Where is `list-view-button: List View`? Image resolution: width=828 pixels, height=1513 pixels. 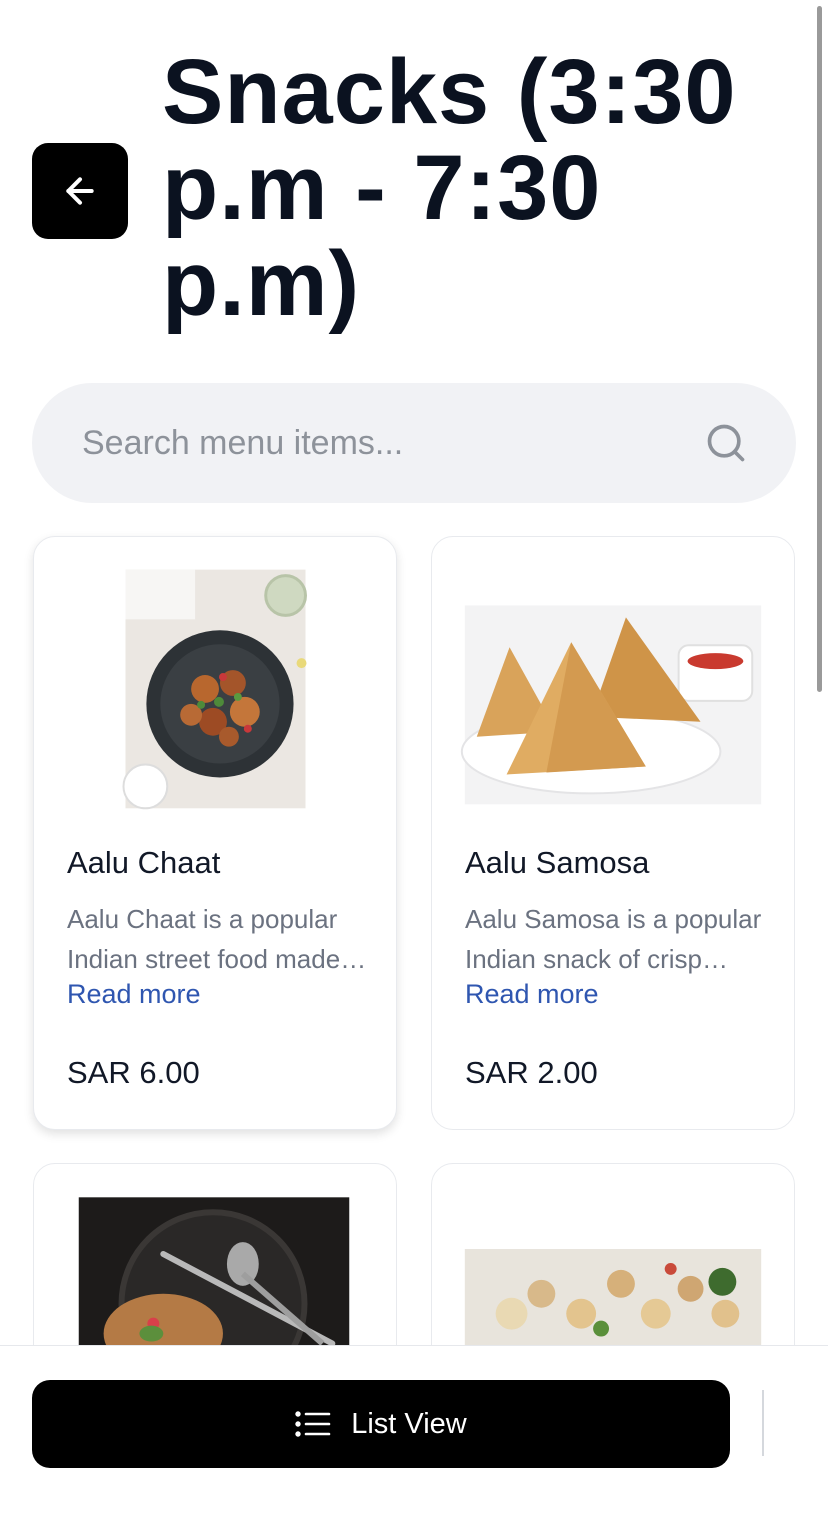 list-view-button: List View is located at coordinates (381, 1424).